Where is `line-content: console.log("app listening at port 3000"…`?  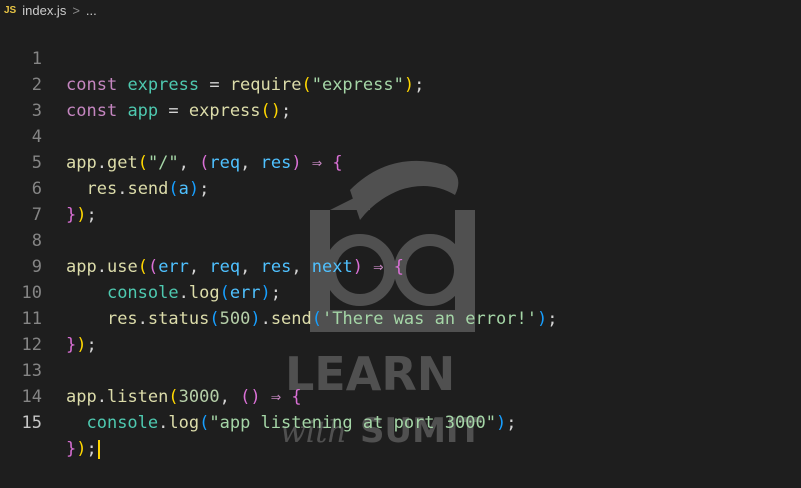 line-content: console.log("app listening at port 3000"… is located at coordinates (291, 423).